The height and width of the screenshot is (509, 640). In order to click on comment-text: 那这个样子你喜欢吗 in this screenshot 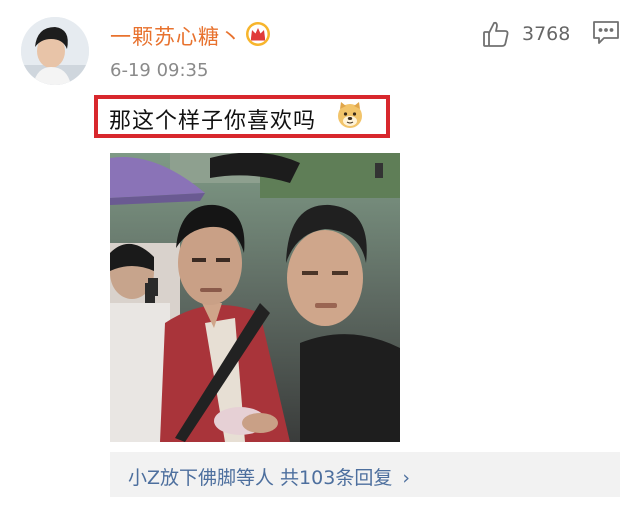, I will do `click(213, 121)`.